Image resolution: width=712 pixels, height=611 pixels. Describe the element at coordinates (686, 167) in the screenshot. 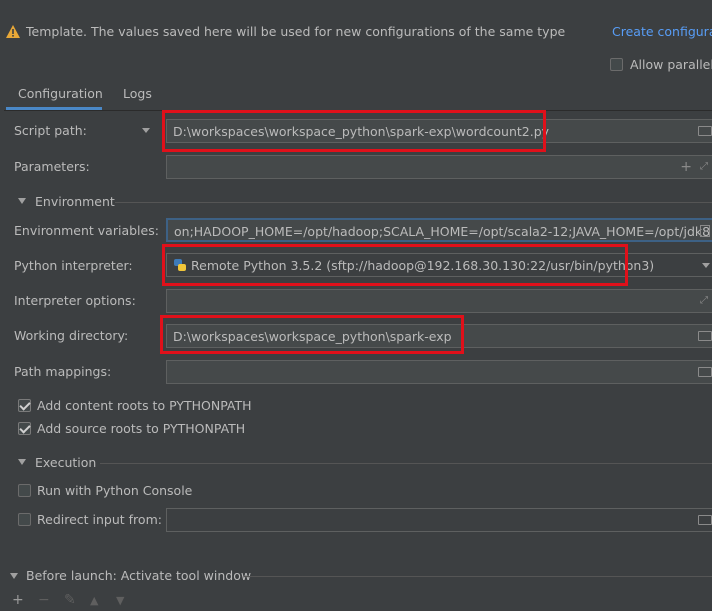

I see `plus-icon: +` at that location.